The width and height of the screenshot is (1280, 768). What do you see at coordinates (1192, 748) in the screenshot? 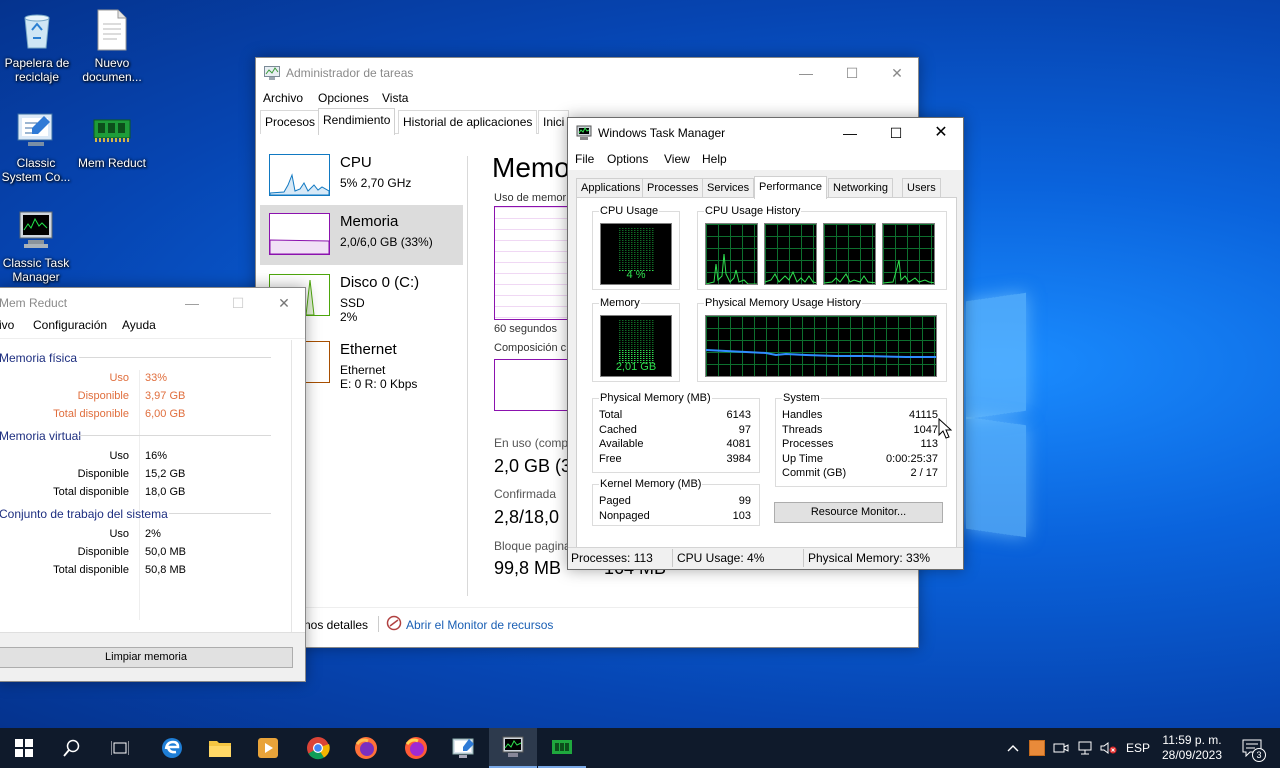
I see `tray-clock: 11:59 p. m. 28/09/2023` at bounding box center [1192, 748].